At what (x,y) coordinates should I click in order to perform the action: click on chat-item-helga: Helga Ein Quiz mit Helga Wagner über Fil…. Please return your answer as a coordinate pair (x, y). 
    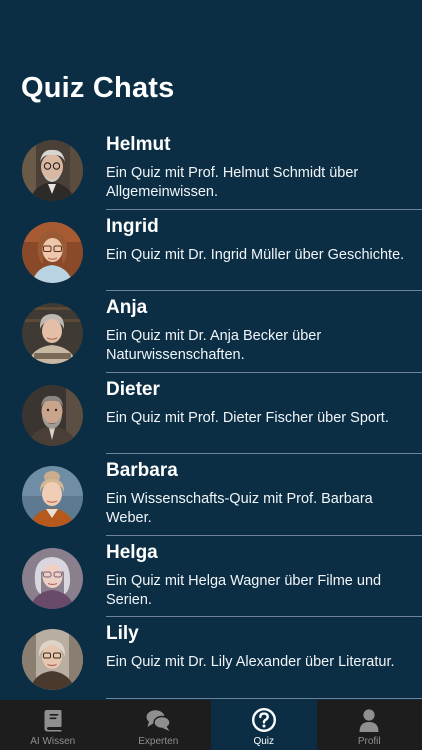
    Looking at the image, I should click on (211, 576).